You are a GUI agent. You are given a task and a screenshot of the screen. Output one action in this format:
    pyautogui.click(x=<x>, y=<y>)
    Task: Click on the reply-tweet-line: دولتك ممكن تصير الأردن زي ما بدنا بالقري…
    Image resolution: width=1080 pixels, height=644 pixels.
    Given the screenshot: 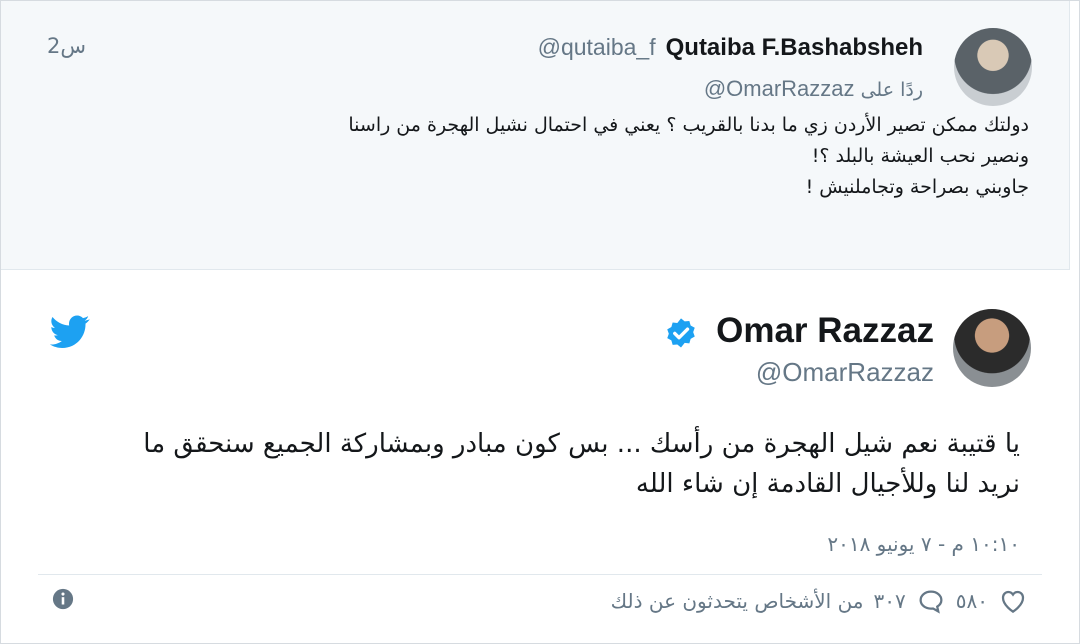 What is the action you would take?
    pyautogui.click(x=688, y=125)
    